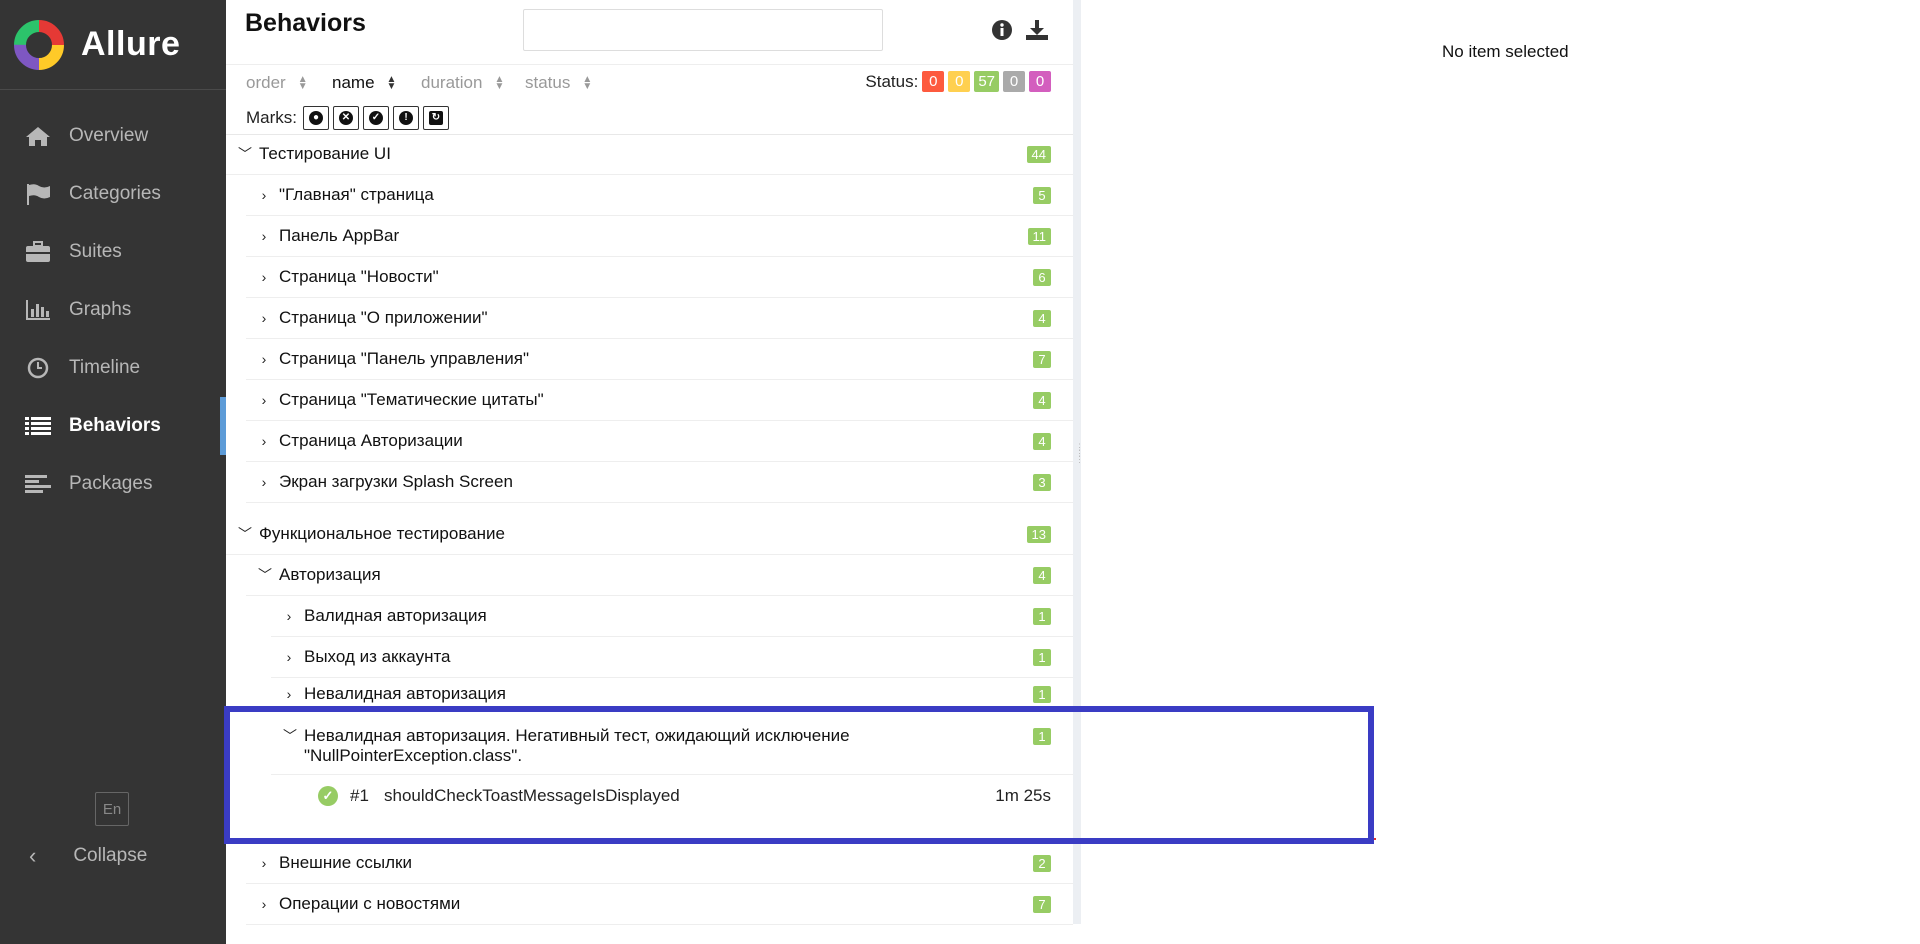  I want to click on row-label: Страница "О приложении", so click(383, 317).